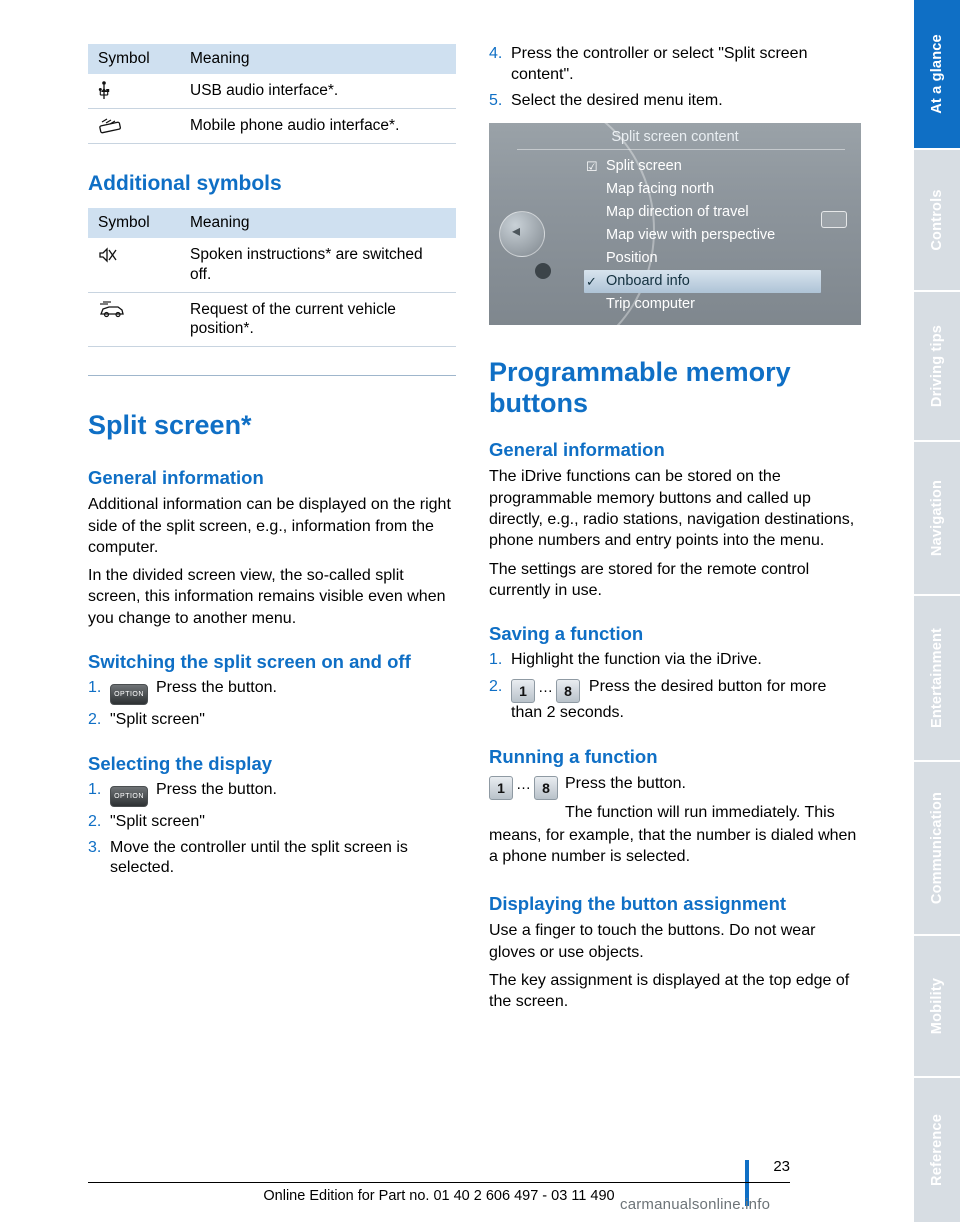 This screenshot has width=960, height=1222. I want to click on menu-item-label: Onboard info, so click(648, 281).